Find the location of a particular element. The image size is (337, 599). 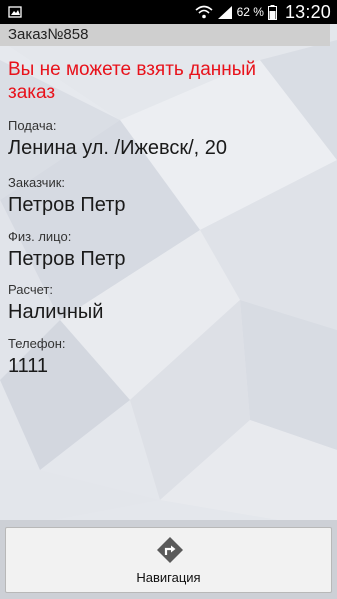

field-label: Заказчик: is located at coordinates (37, 182).